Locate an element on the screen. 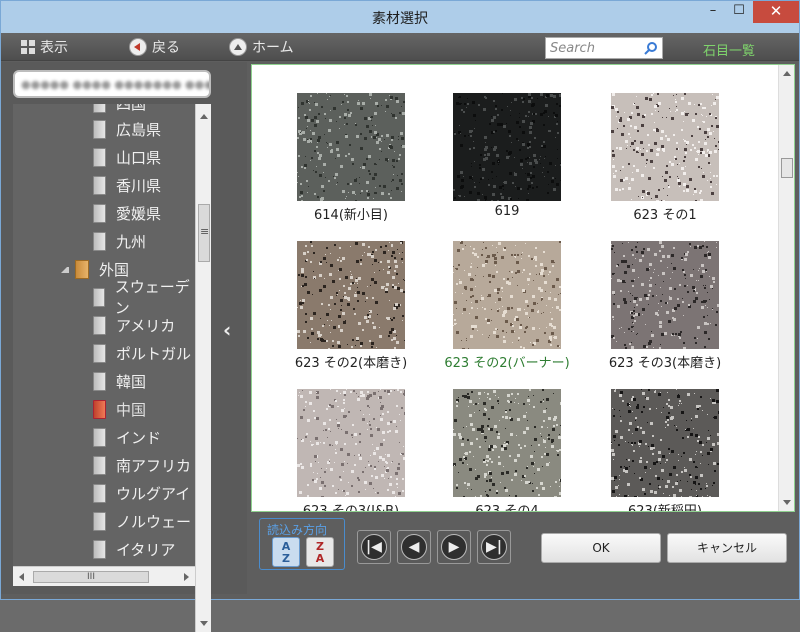  tree-item: ノルウェー is located at coordinates (142, 521).